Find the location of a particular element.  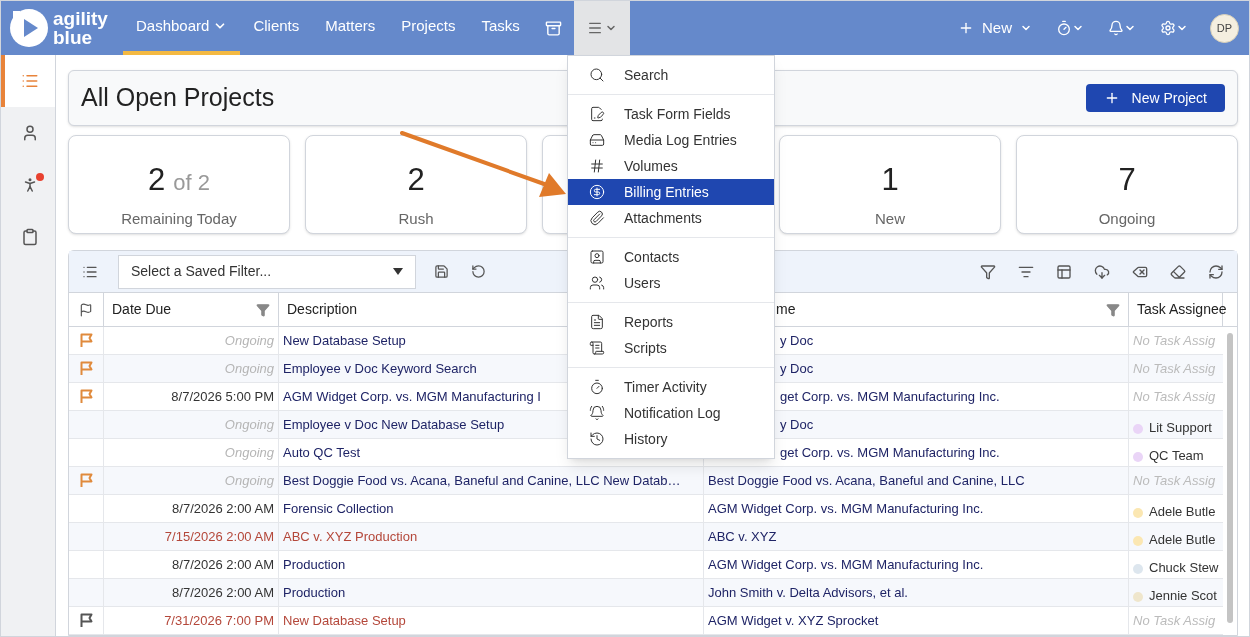

cloud-download-icon is located at coordinates (1102, 271).